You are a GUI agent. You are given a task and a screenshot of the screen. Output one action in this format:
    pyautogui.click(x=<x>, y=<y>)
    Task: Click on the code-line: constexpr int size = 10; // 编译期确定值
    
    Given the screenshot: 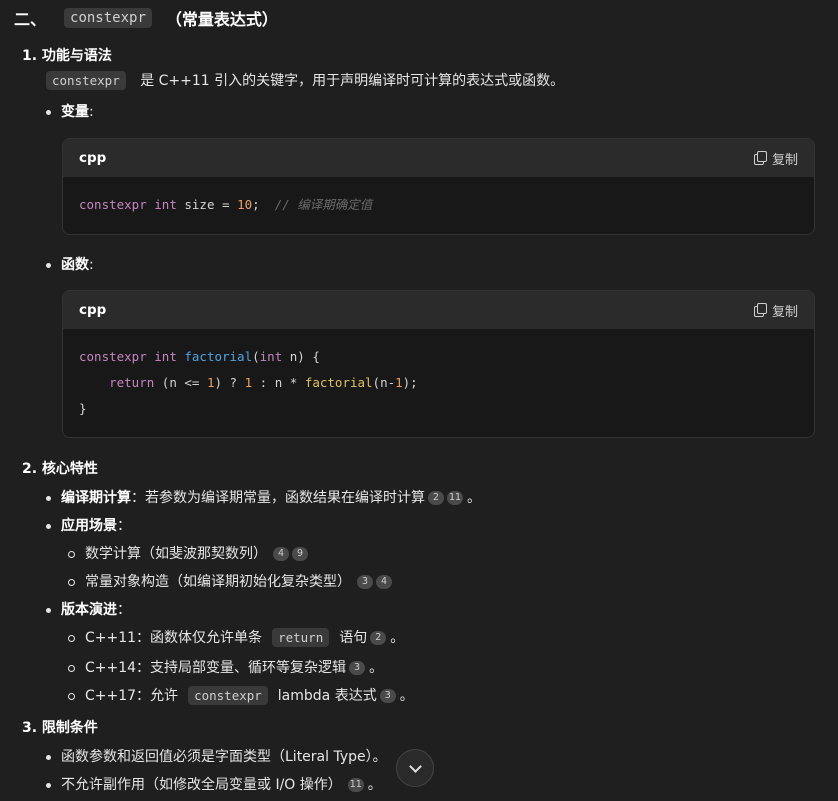 What is the action you would take?
    pyautogui.click(x=438, y=205)
    